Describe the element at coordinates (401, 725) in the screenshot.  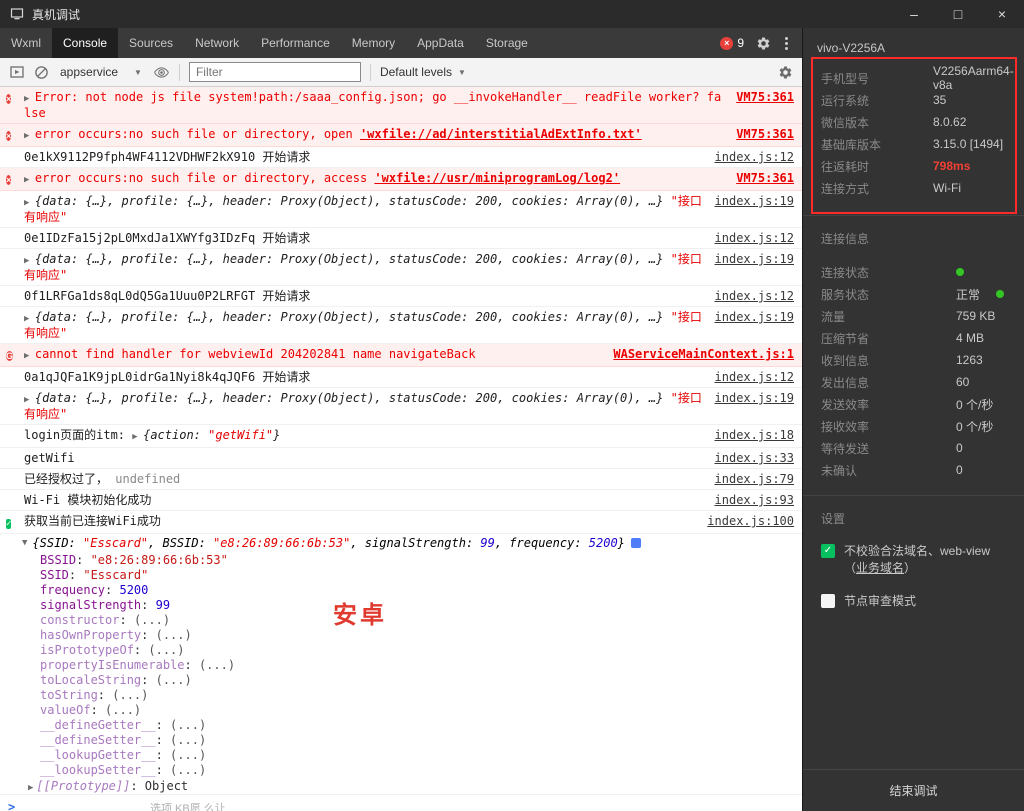
I see `object-property-row: __defineGetter__: (...)` at that location.